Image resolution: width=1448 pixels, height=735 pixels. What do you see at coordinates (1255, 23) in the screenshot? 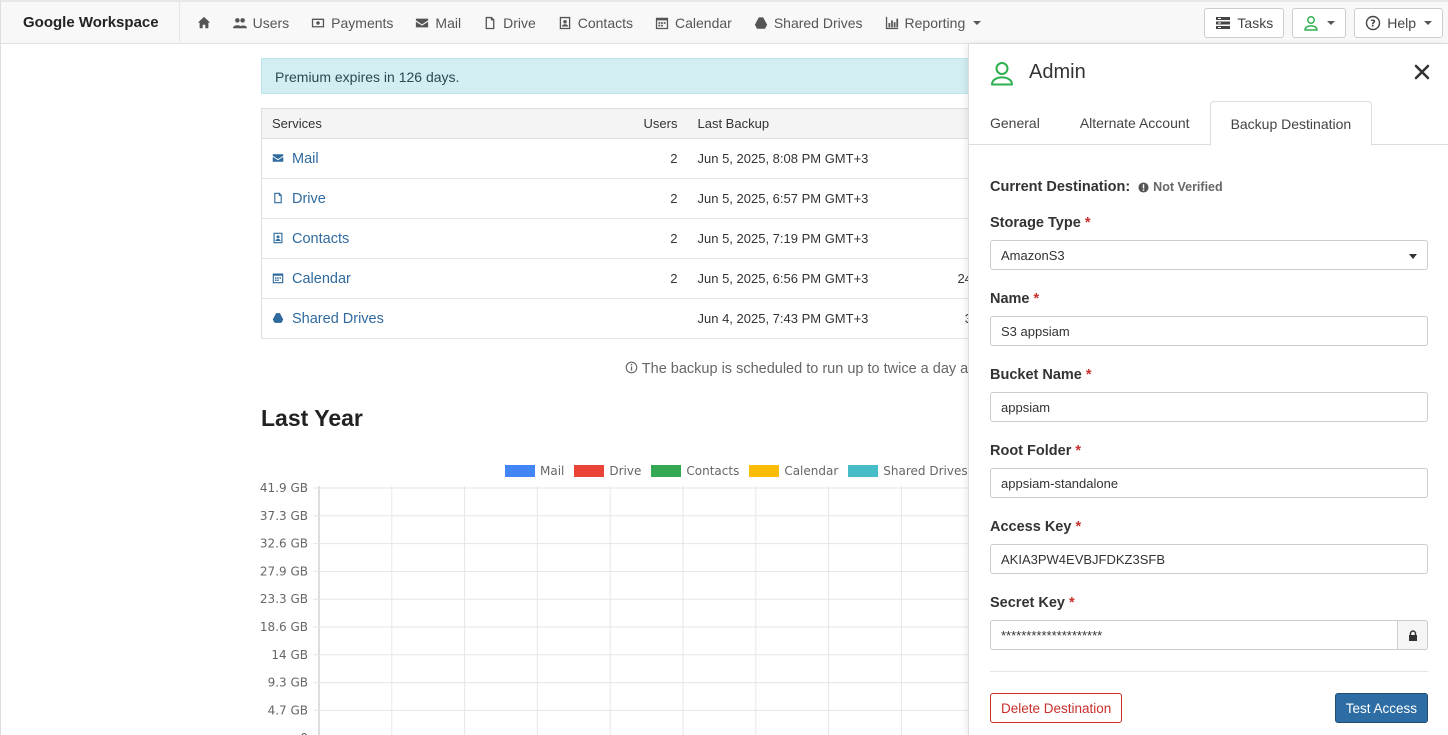
I see `tasks-label: Tasks` at bounding box center [1255, 23].